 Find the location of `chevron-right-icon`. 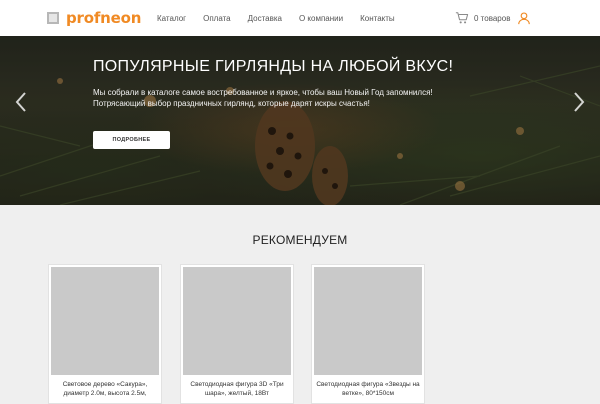

chevron-right-icon is located at coordinates (579, 102).